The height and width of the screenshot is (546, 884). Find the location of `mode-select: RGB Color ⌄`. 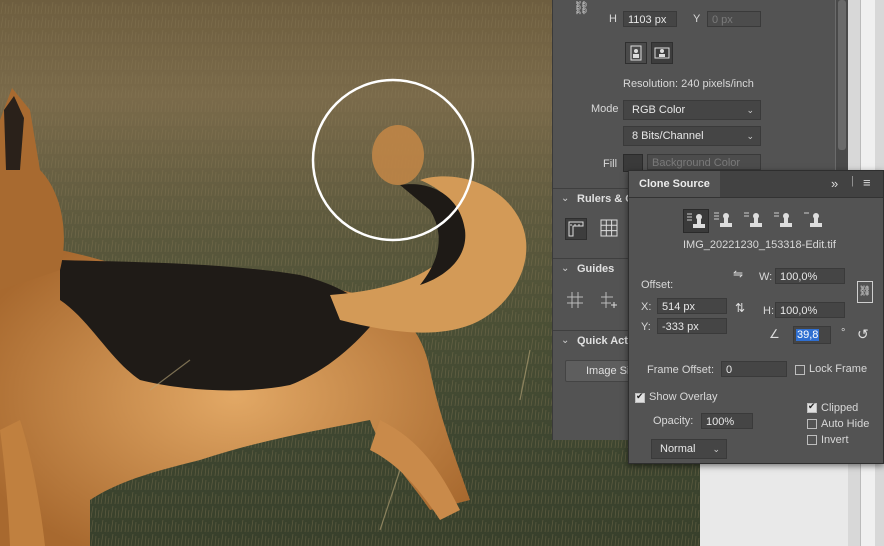

mode-select: RGB Color ⌄ is located at coordinates (692, 110).